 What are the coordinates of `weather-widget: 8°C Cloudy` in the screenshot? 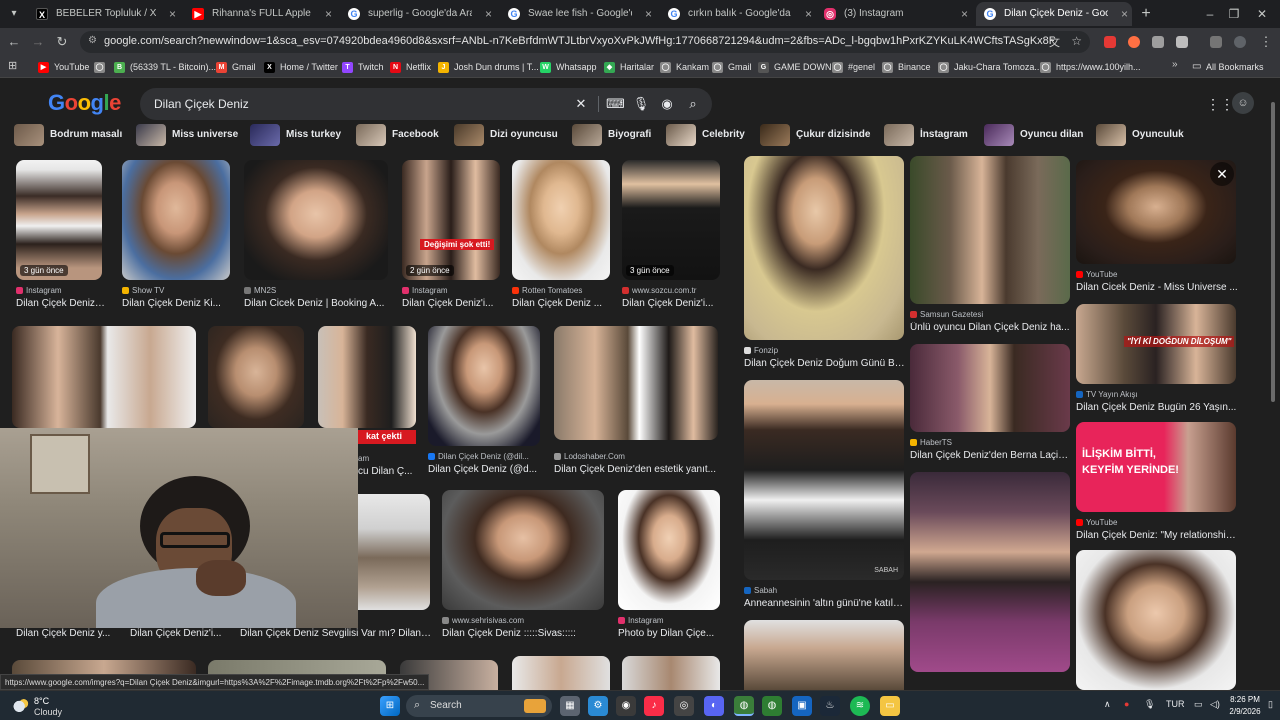 It's located at (50, 706).